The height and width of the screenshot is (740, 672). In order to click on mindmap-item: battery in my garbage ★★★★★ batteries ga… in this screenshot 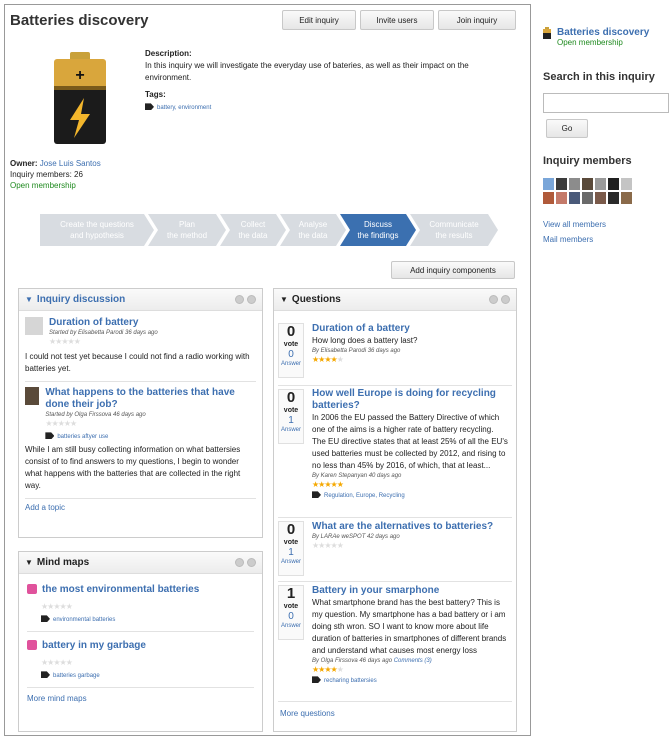, I will do `click(140, 659)`.